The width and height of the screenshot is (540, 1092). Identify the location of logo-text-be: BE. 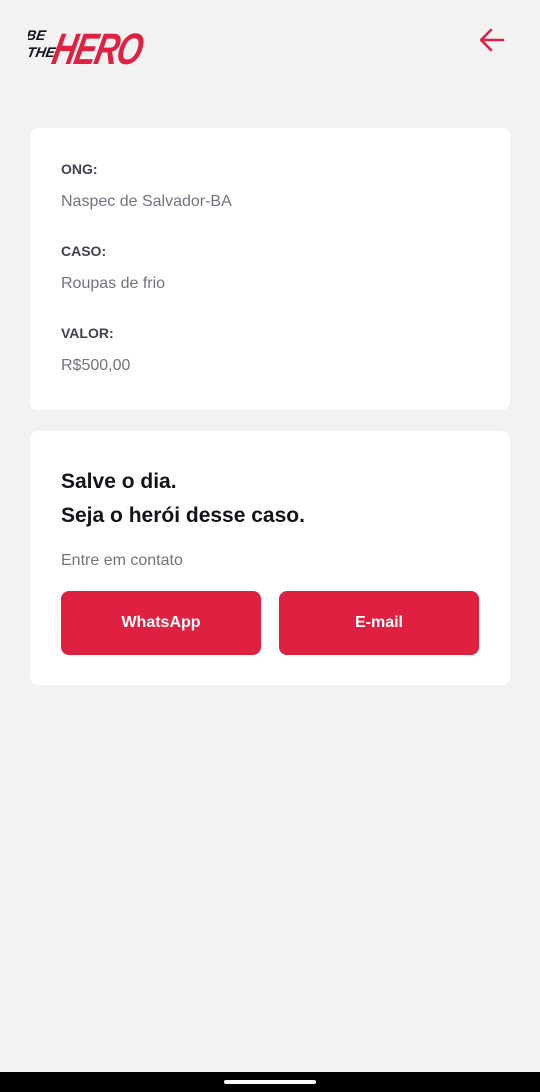
(38, 35).